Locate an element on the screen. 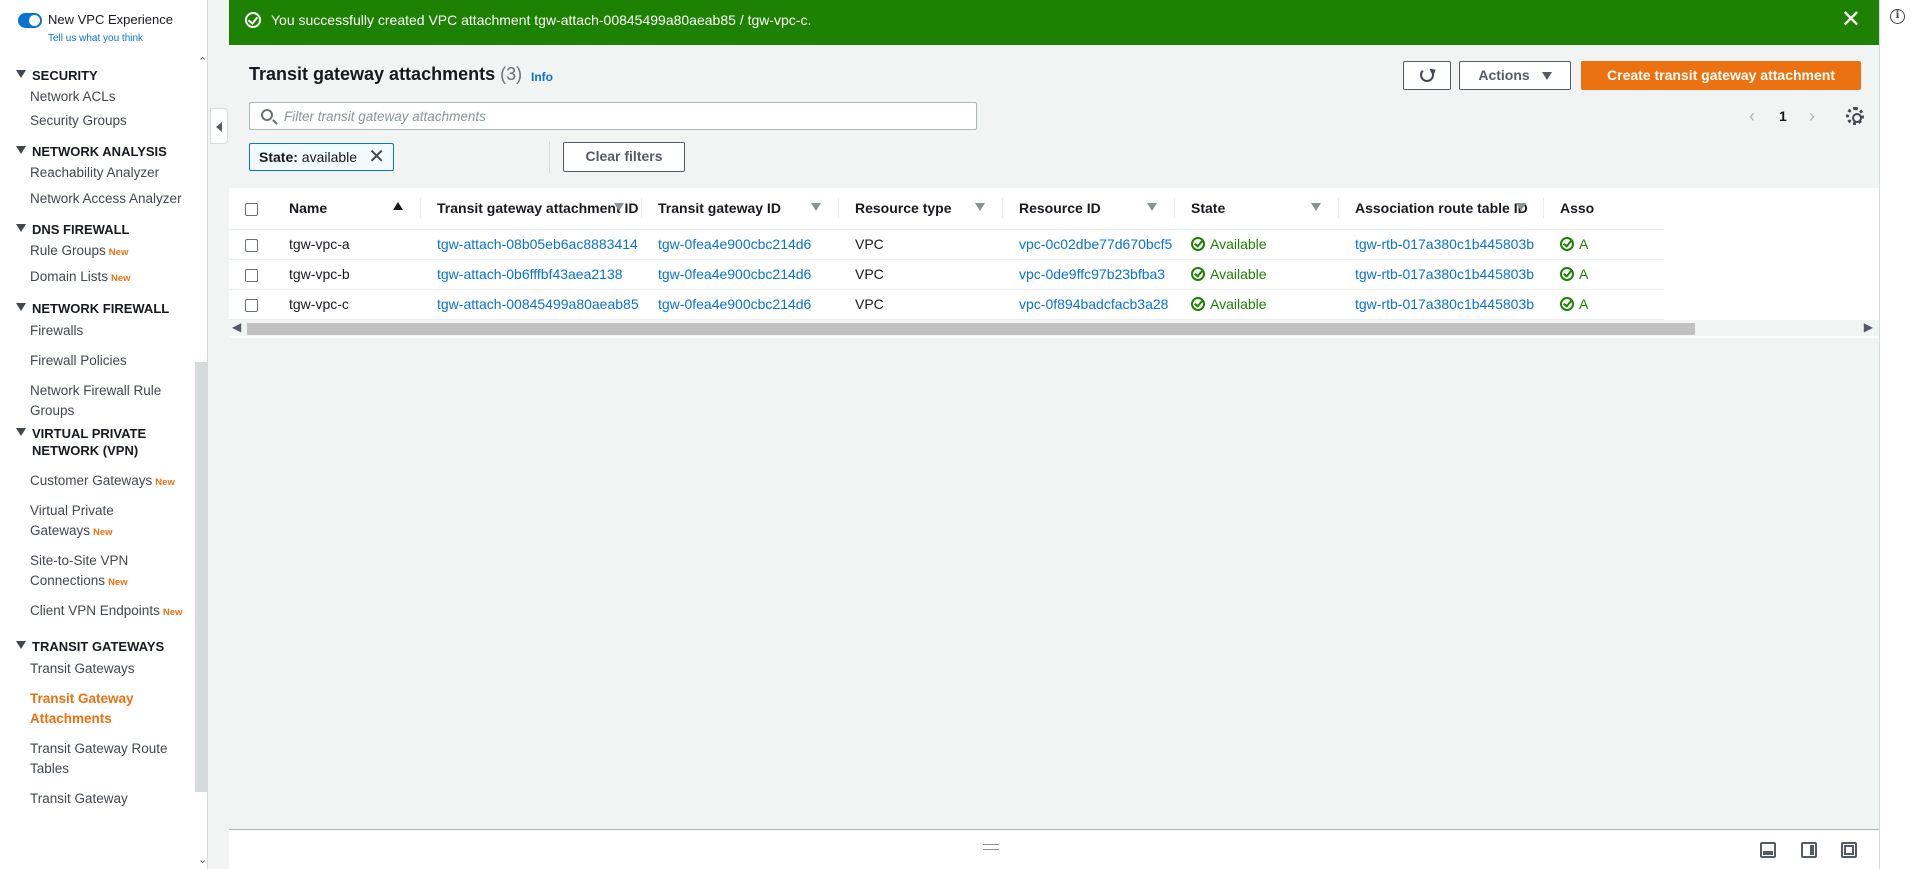 The width and height of the screenshot is (1915, 869). sidebar-item-domain-lists: Domain Lists New is located at coordinates (109, 278).